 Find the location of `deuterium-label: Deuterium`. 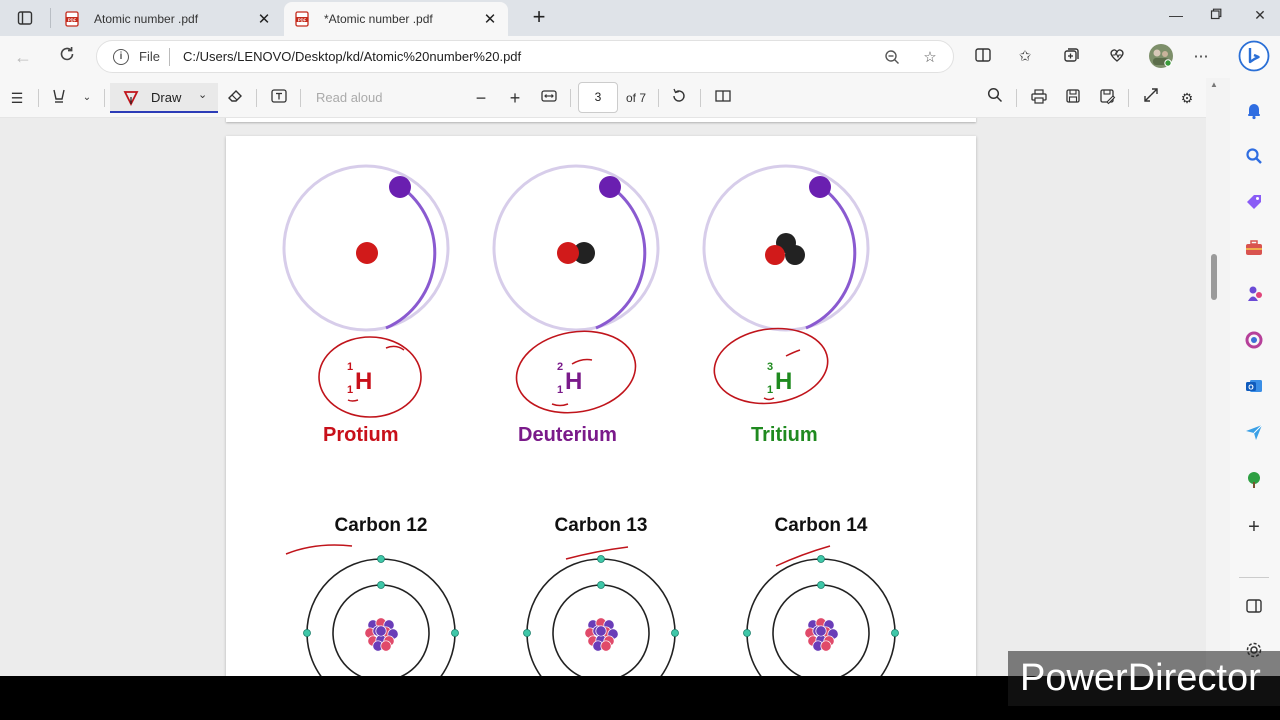

deuterium-label: Deuterium is located at coordinates (567, 435).